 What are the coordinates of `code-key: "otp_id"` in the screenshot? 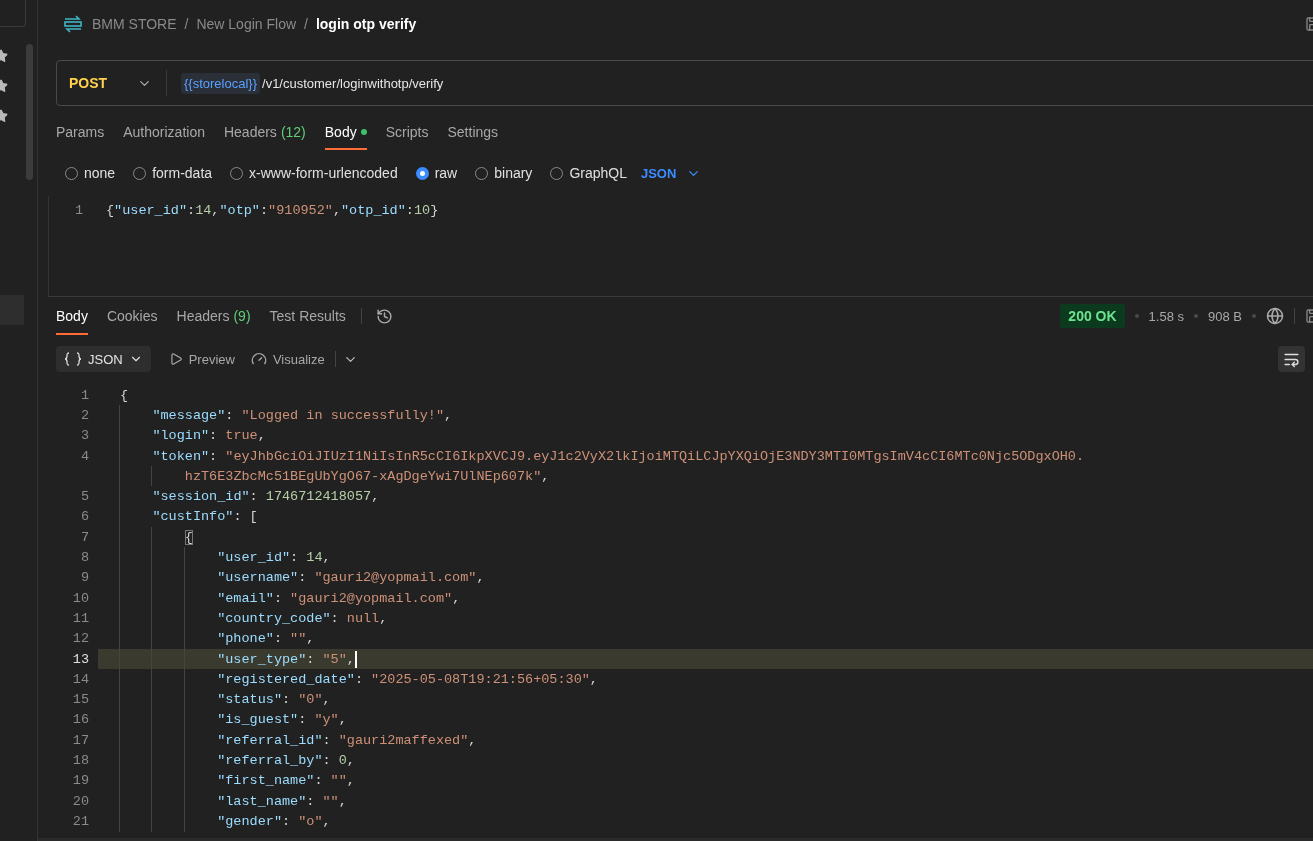 It's located at (373, 210).